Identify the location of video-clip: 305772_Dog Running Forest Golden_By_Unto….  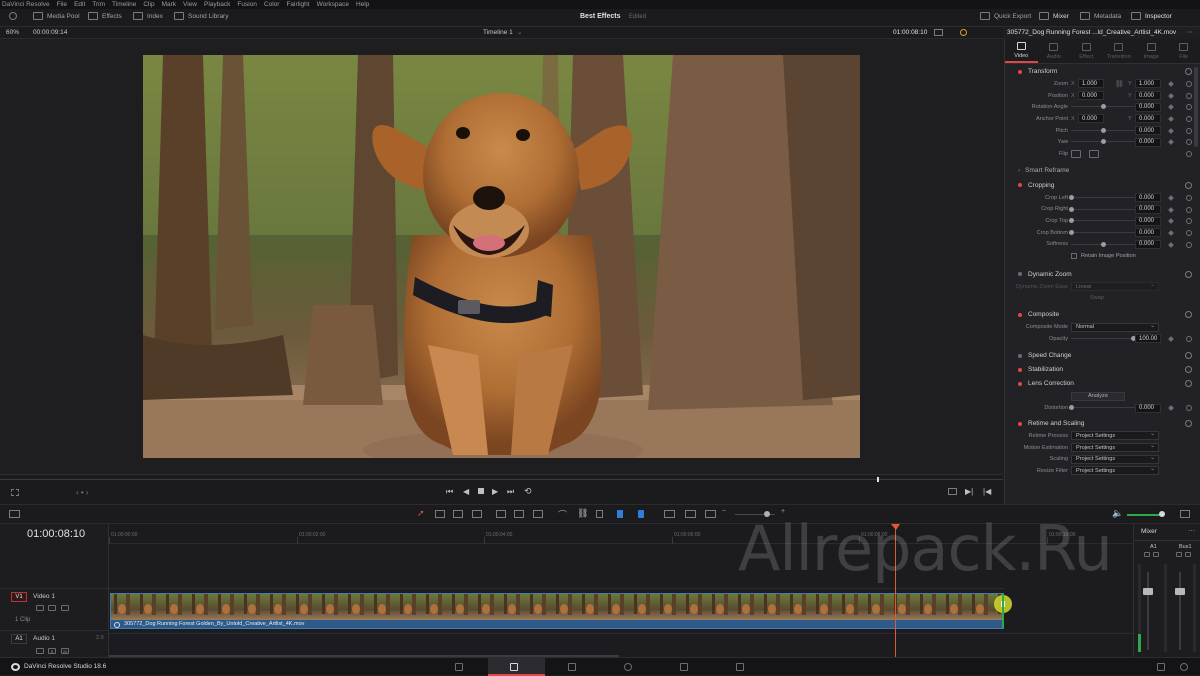
(557, 611).